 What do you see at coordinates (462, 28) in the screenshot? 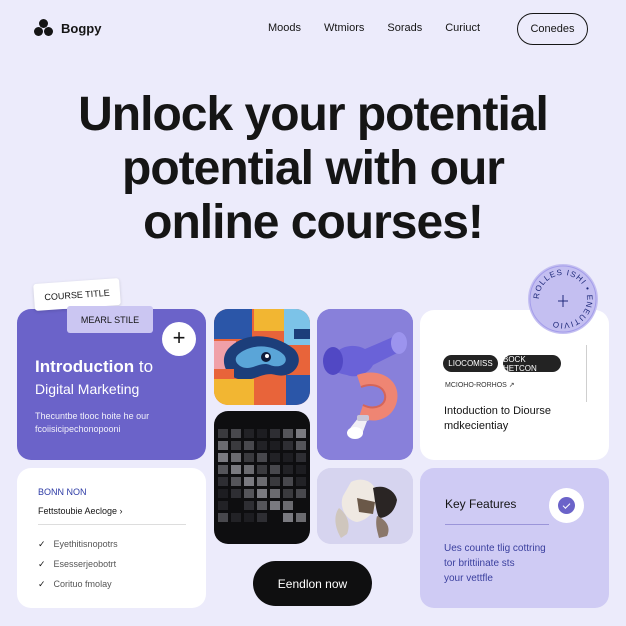
I see `nav-link-curiuct: Curiuct` at bounding box center [462, 28].